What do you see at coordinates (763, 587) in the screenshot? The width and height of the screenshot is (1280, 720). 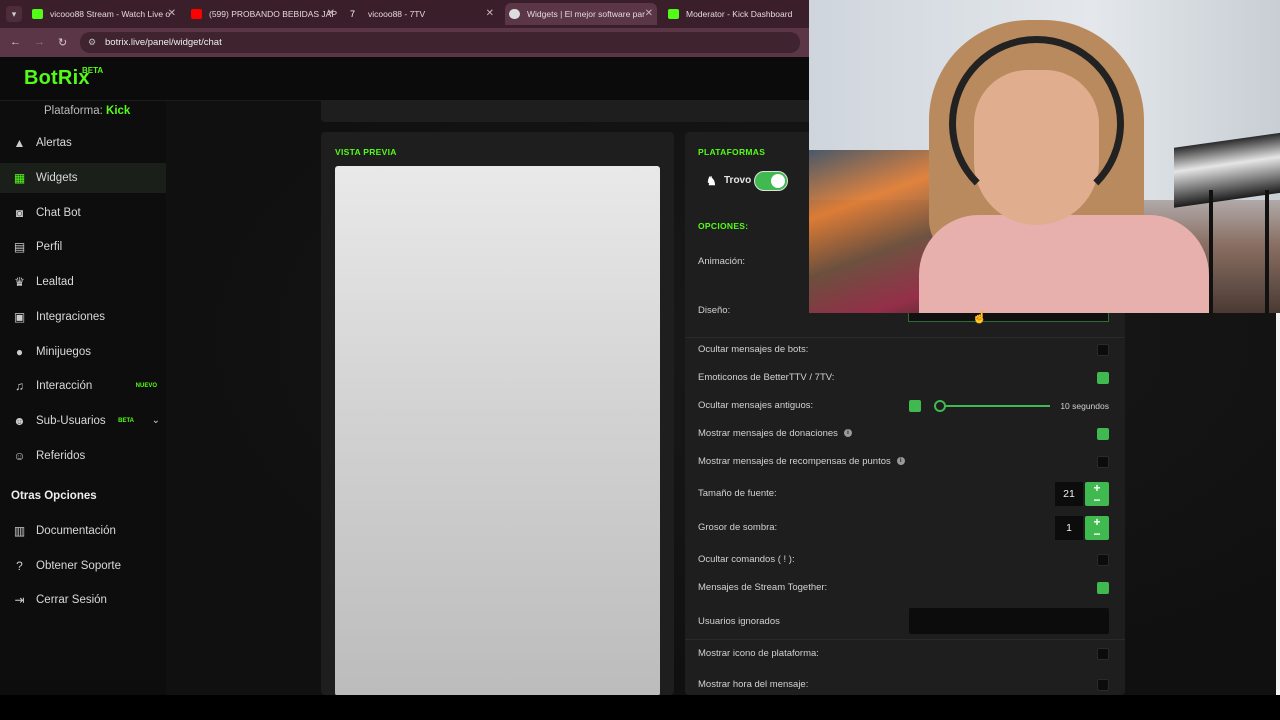 I see `option-label: Mensajes de Stream Together:` at bounding box center [763, 587].